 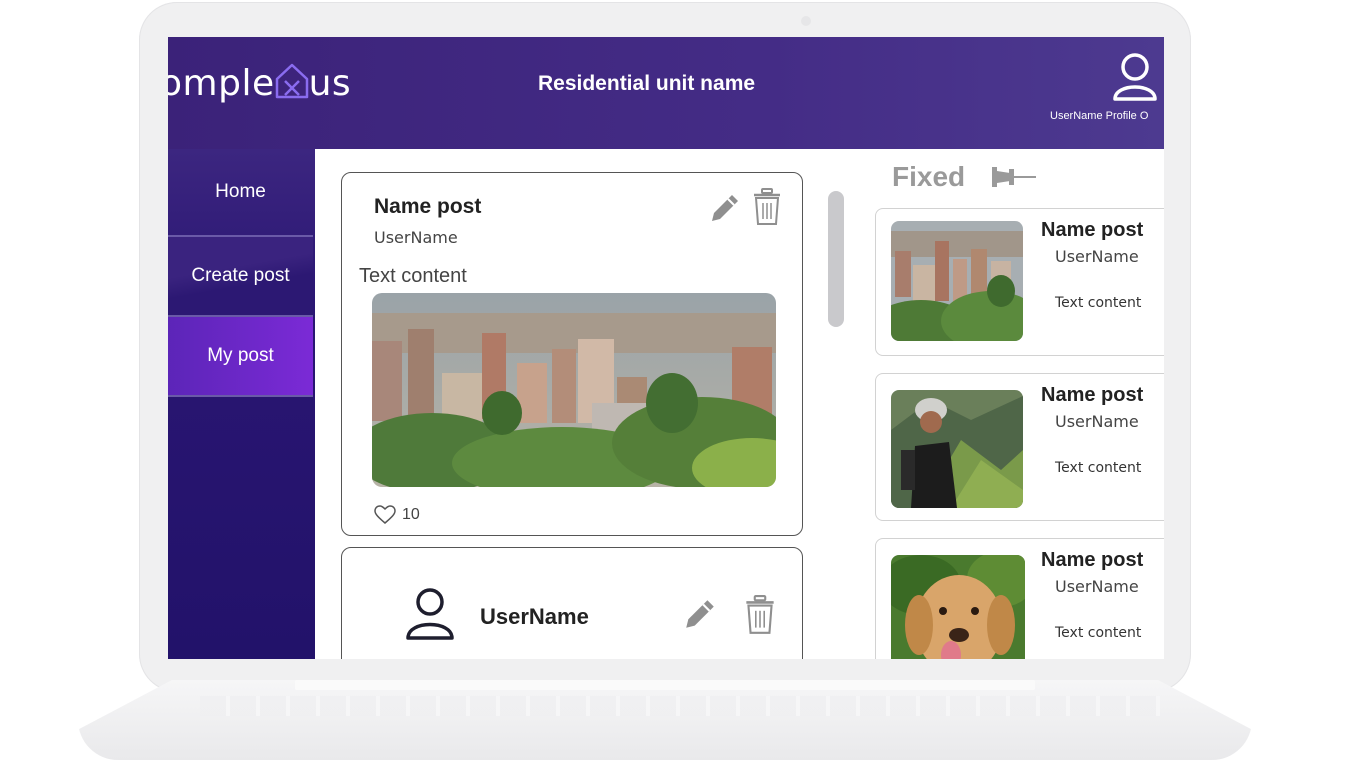 What do you see at coordinates (572, 603) in the screenshot?
I see `post-card: UserName` at bounding box center [572, 603].